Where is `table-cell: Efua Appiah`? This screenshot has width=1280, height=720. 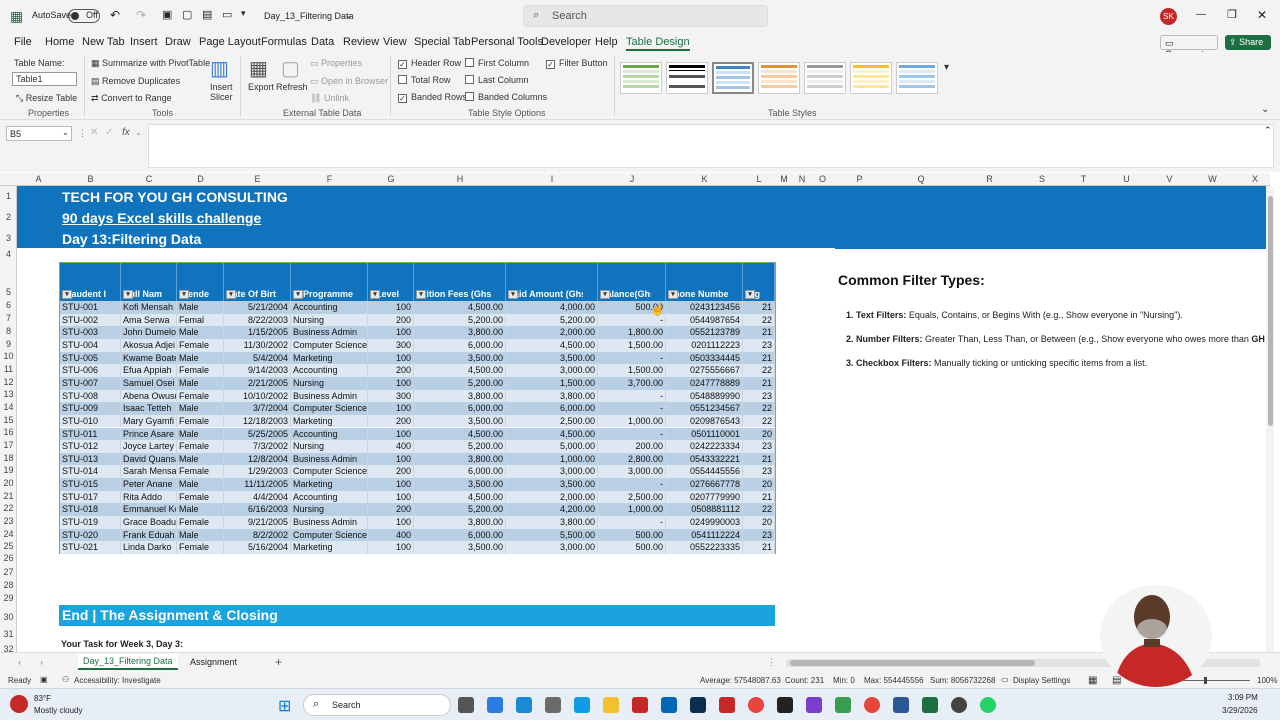 table-cell: Efua Appiah is located at coordinates (149, 370).